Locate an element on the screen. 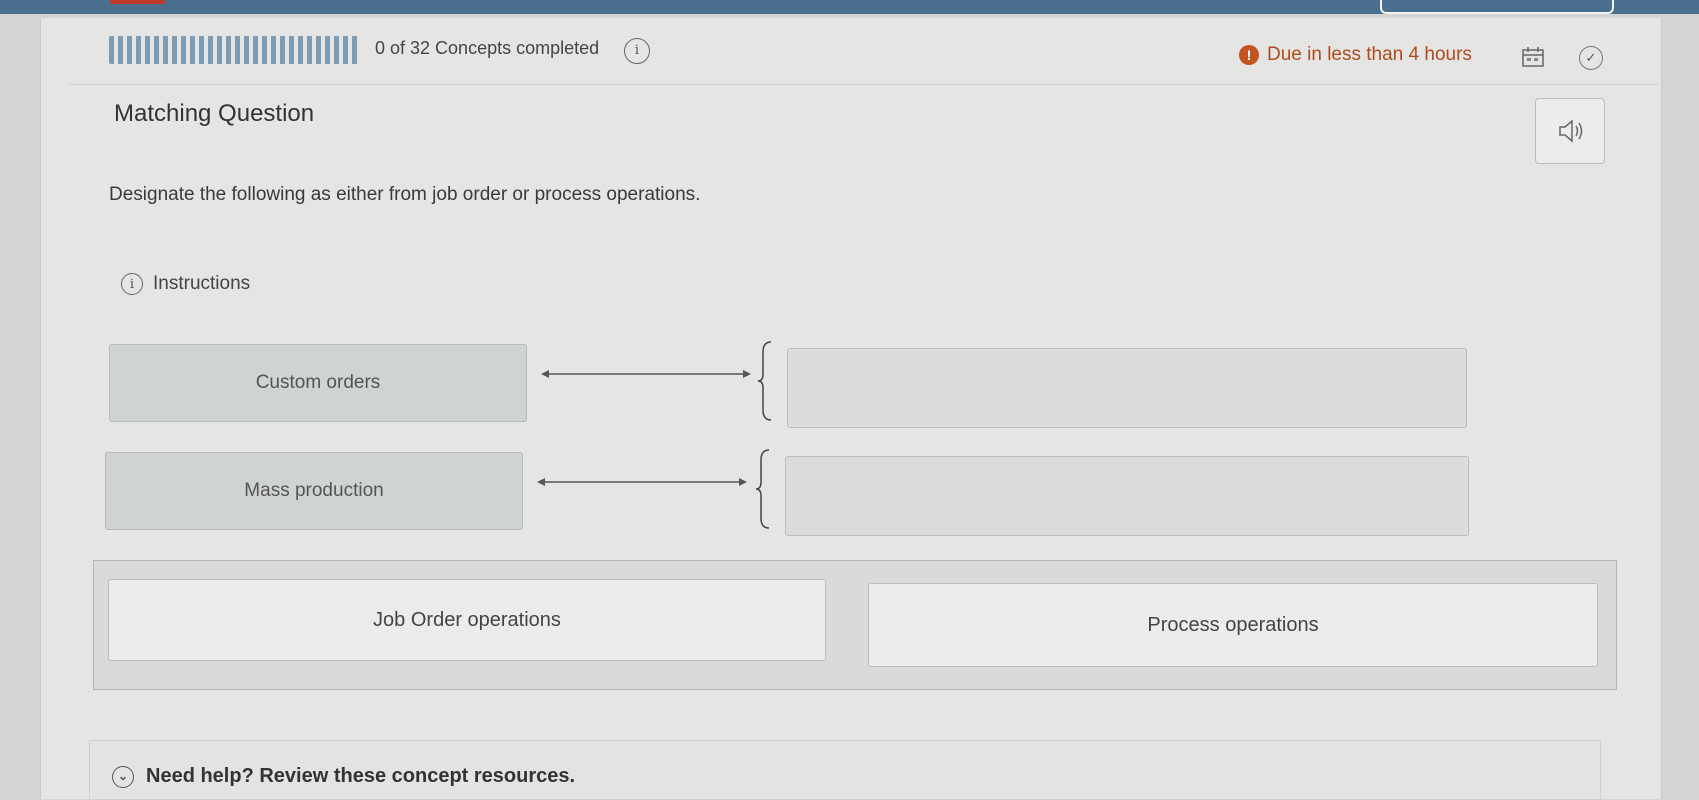 The height and width of the screenshot is (800, 1699). answer-choice-bank: Job Order operations Process operations is located at coordinates (855, 625).